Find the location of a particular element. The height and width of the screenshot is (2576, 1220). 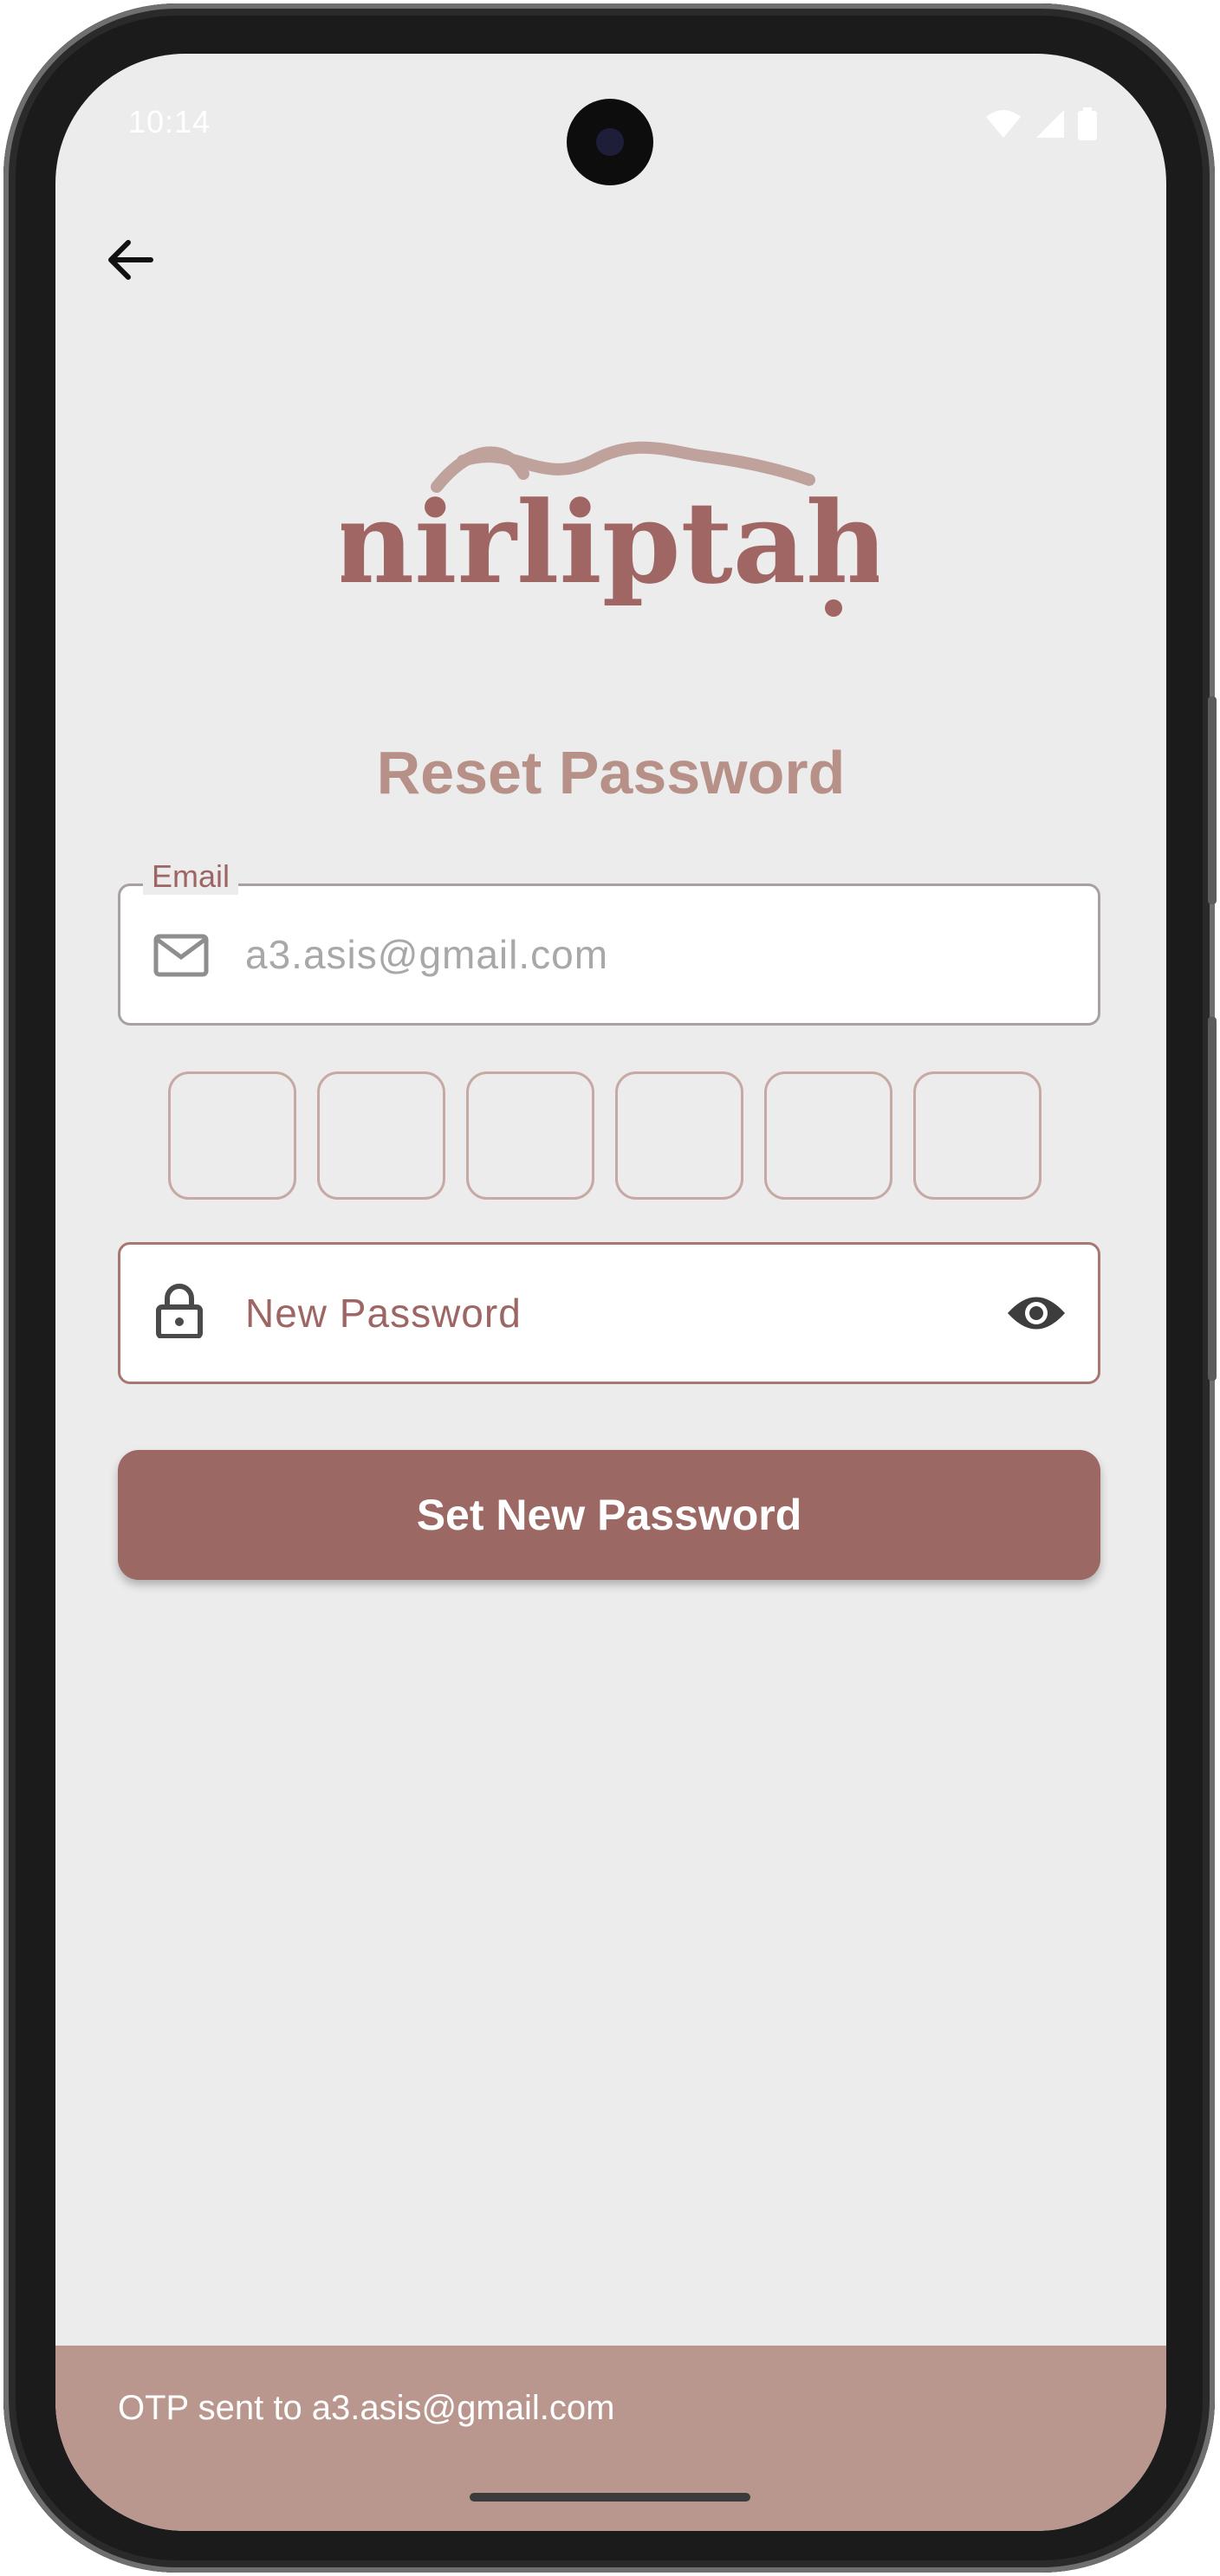

new-password-placeholder: New Password is located at coordinates (383, 1313).